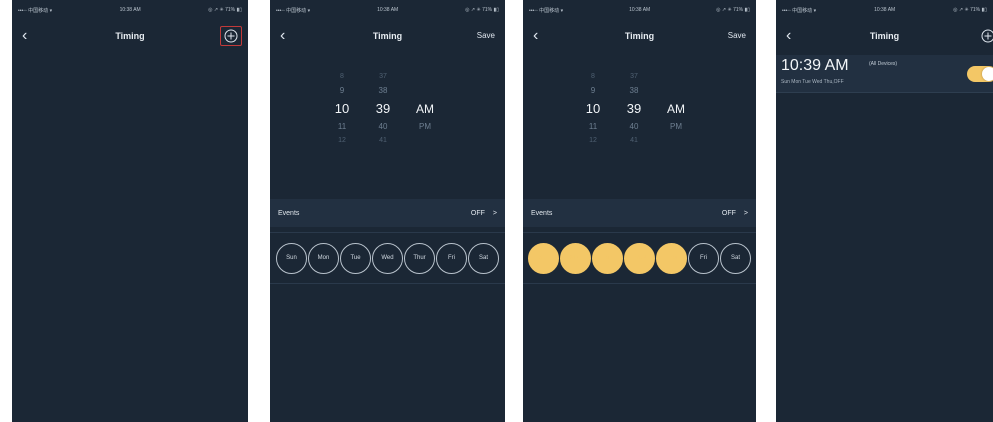  I want to click on timer-enable-toggle, so click(980, 74).